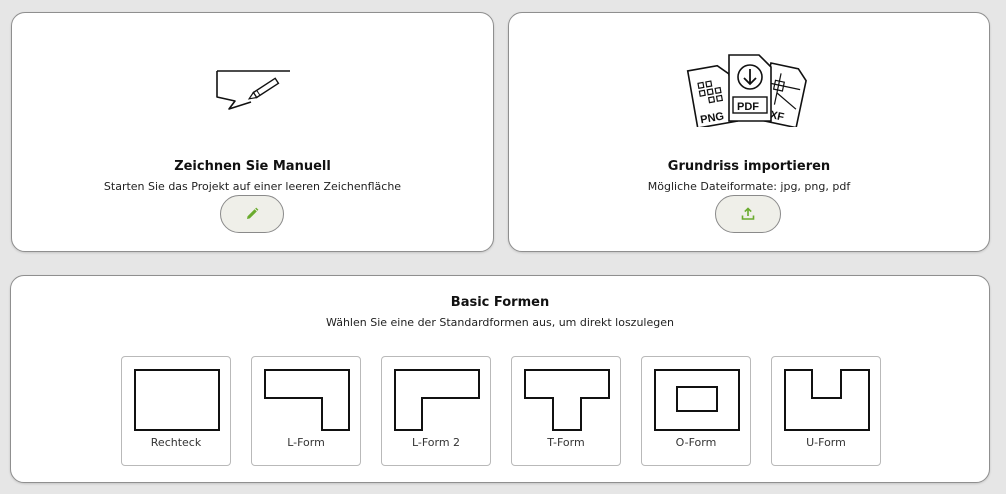 The image size is (1006, 494). I want to click on import-subtitle: Mögliche Dateiformate: jpg, png, pdf, so click(749, 186).